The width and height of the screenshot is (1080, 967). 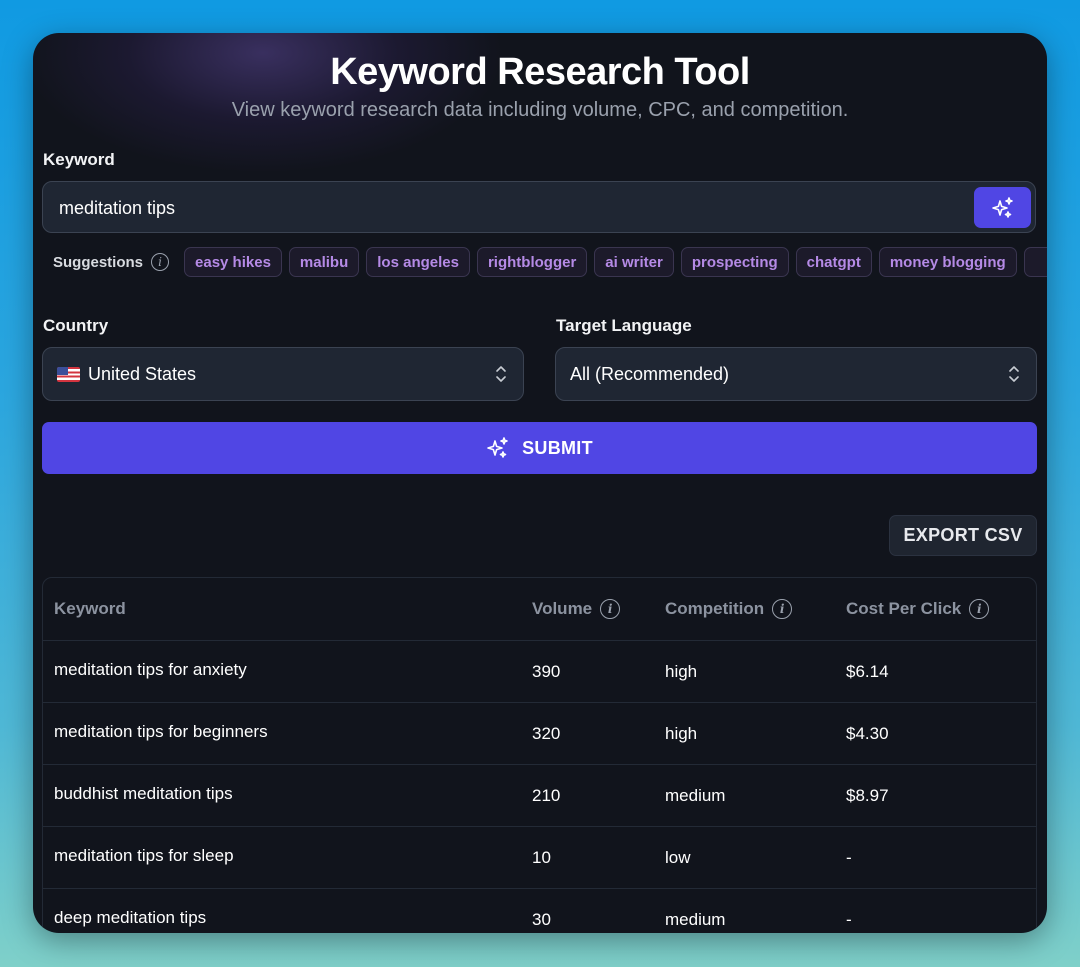 What do you see at coordinates (587, 671) in the screenshot?
I see `volume-cell: 390` at bounding box center [587, 671].